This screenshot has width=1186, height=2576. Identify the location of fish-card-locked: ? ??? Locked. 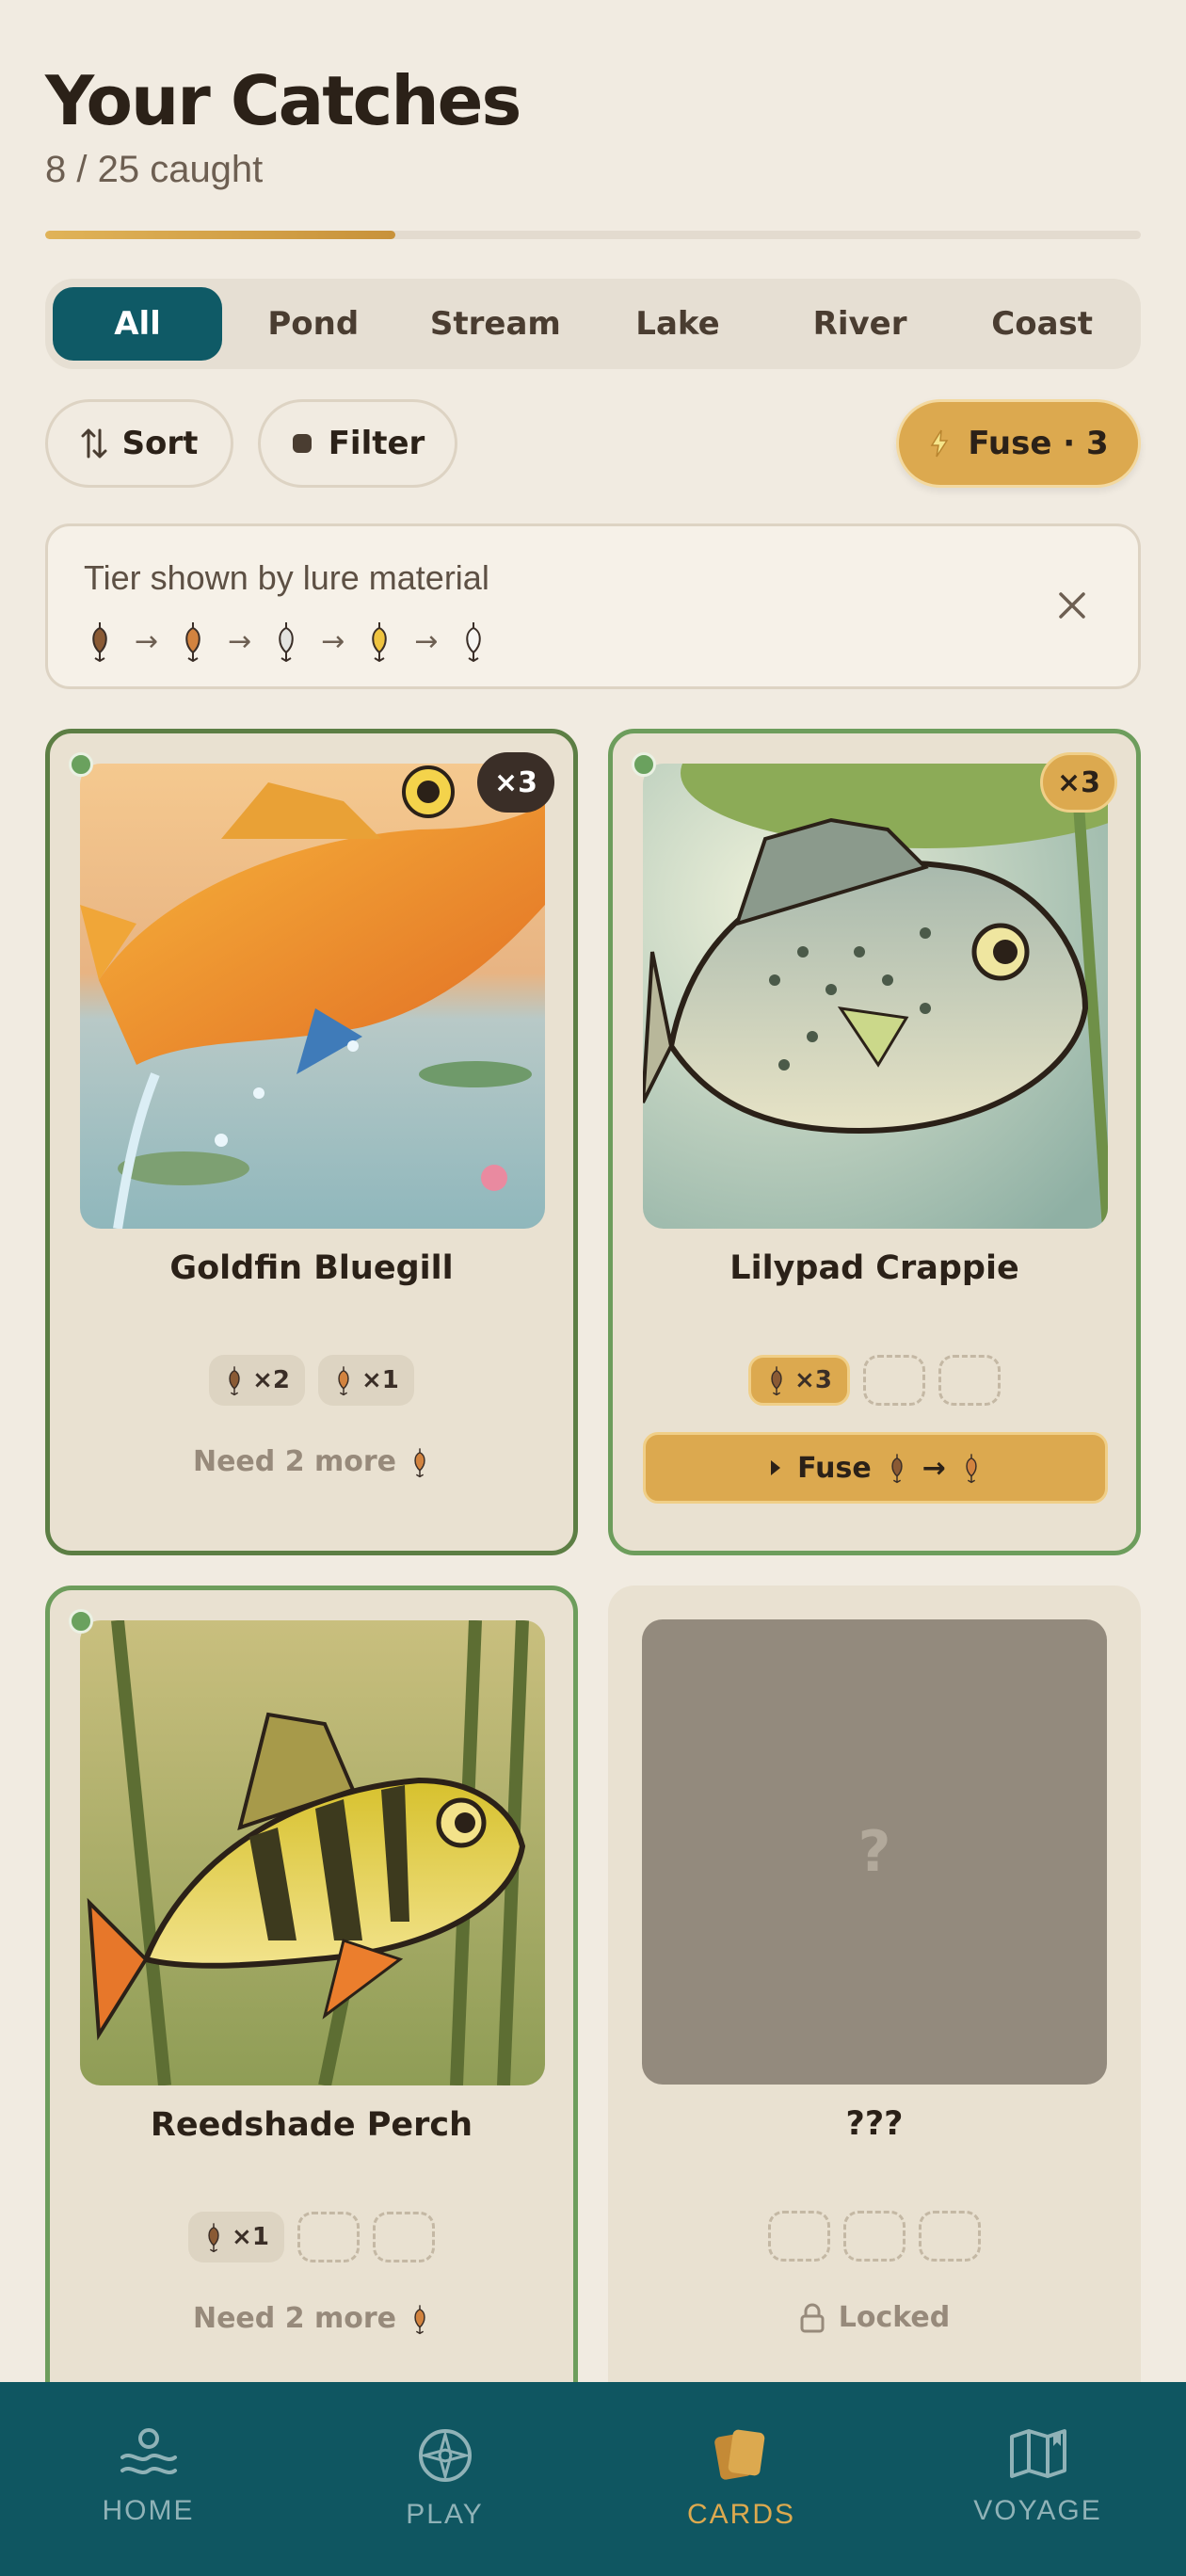
(874, 2000).